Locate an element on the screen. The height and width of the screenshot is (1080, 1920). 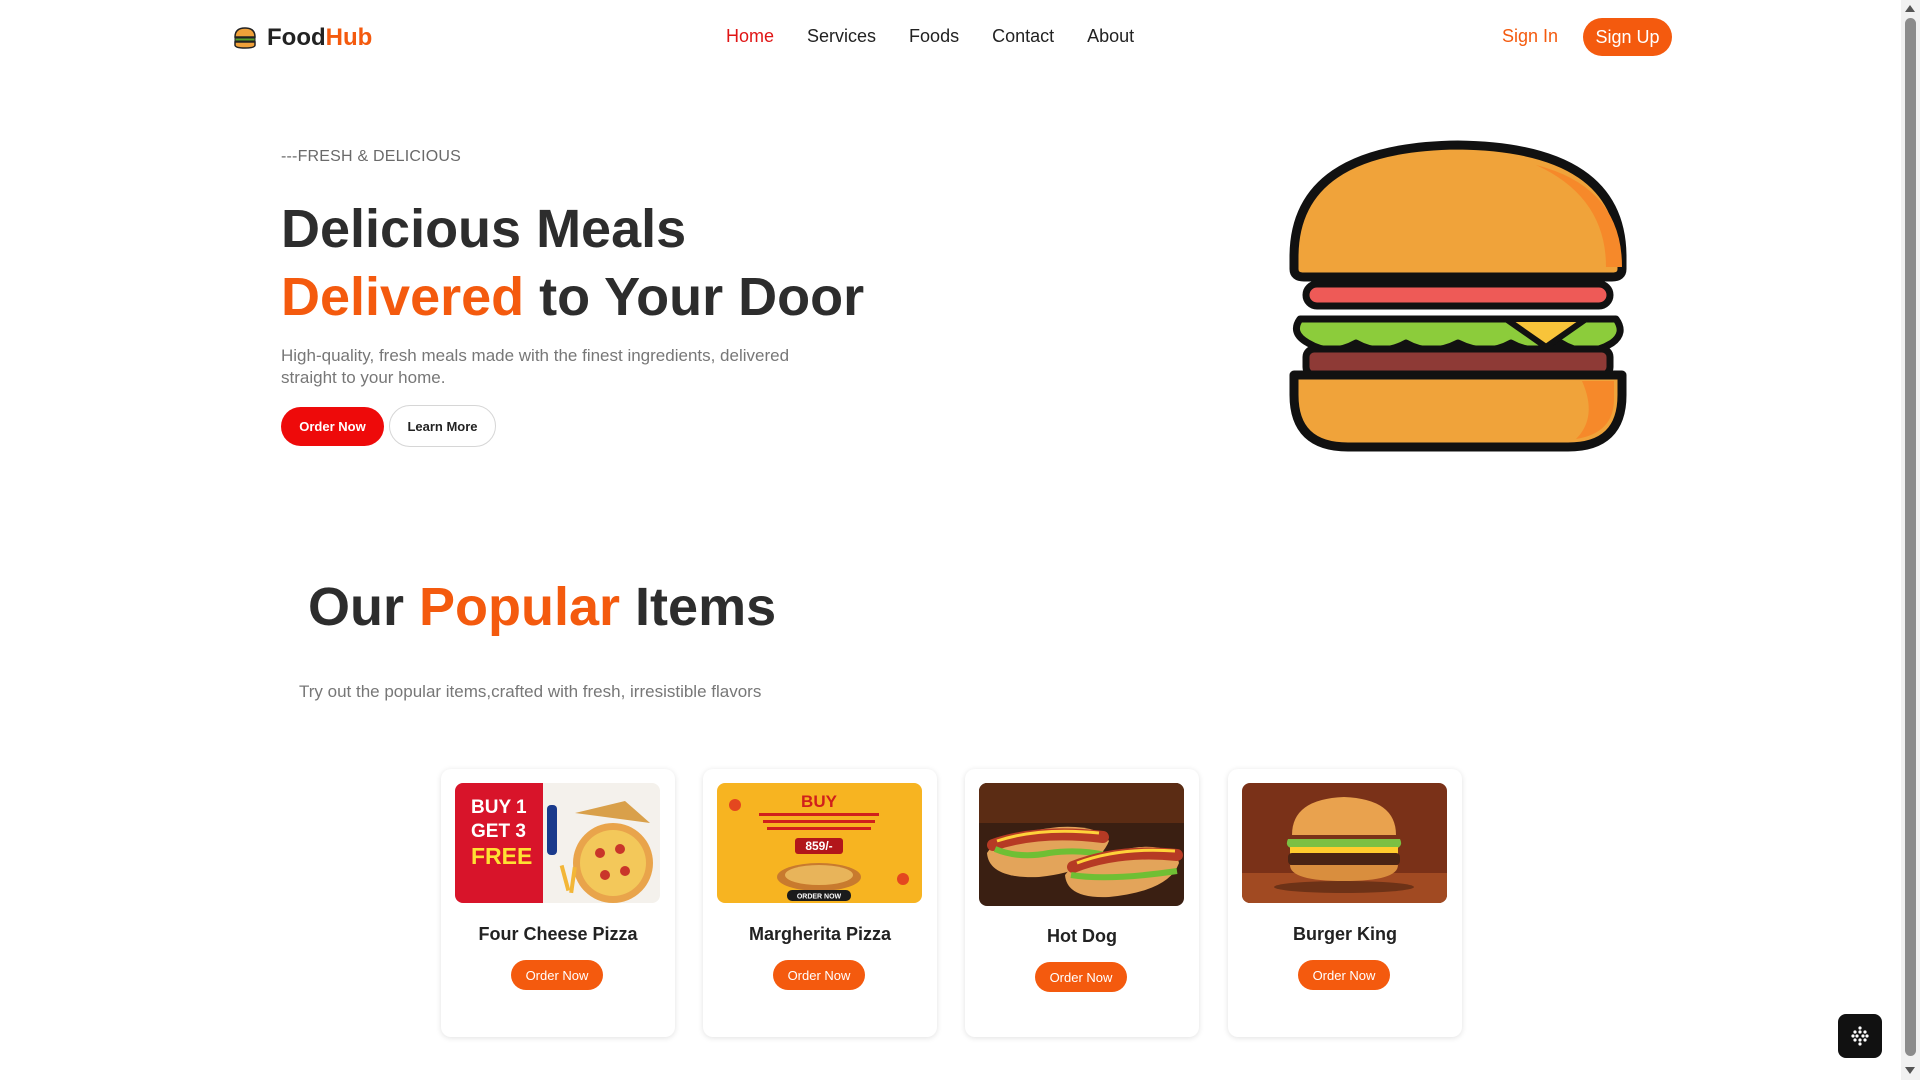
food-image-four-cheese-pizza: BUY 1 GET 3 FREE is located at coordinates (557, 843).